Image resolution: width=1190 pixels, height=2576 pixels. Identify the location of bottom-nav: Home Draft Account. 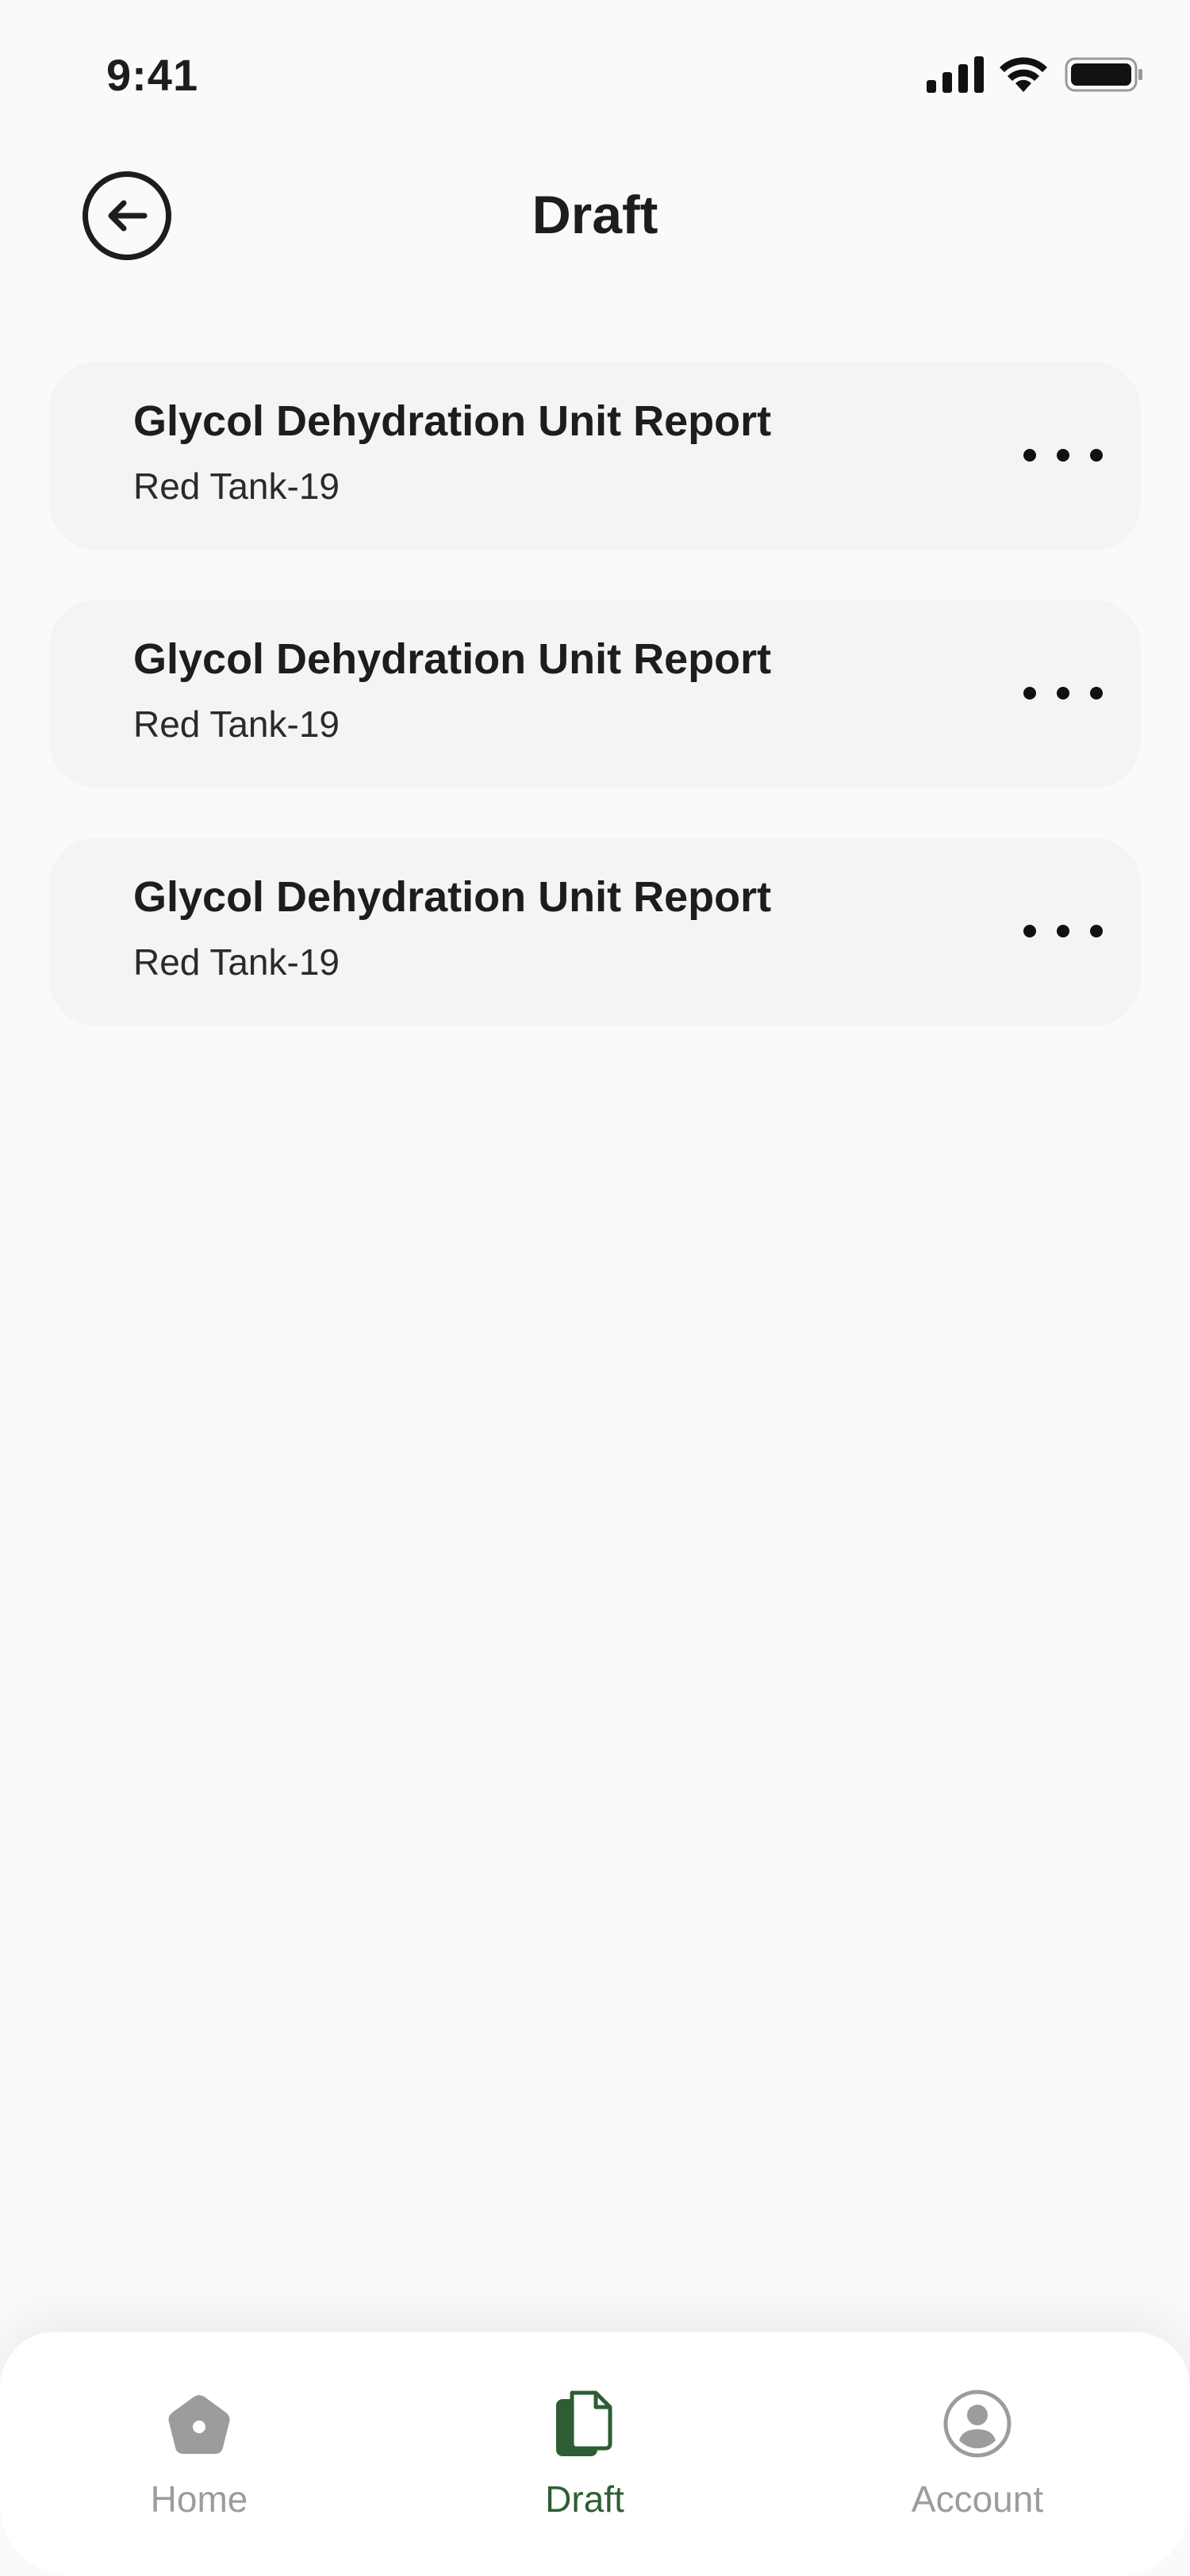
(595, 2454).